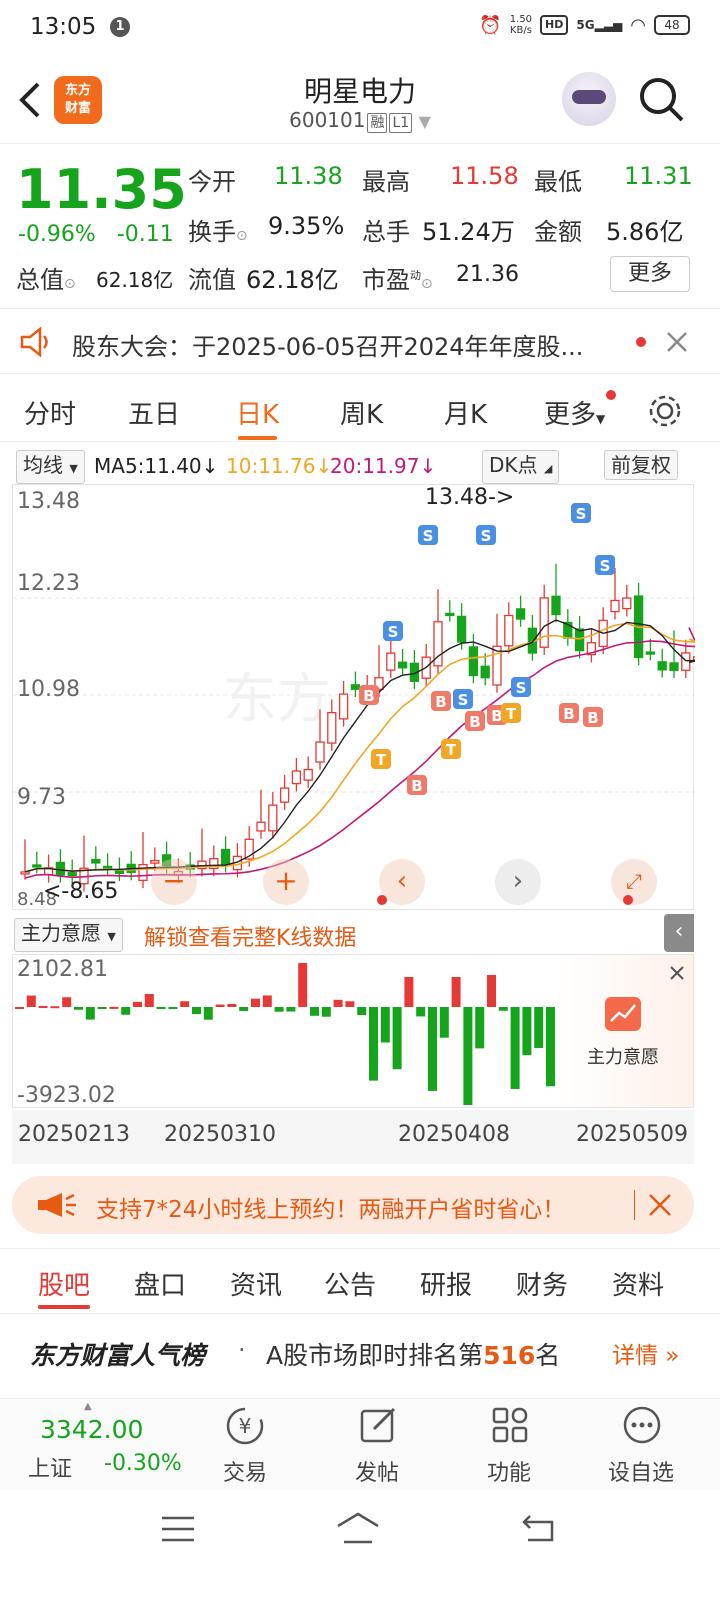 The image size is (720, 1600). I want to click on tab-news: 资讯, so click(256, 1283).